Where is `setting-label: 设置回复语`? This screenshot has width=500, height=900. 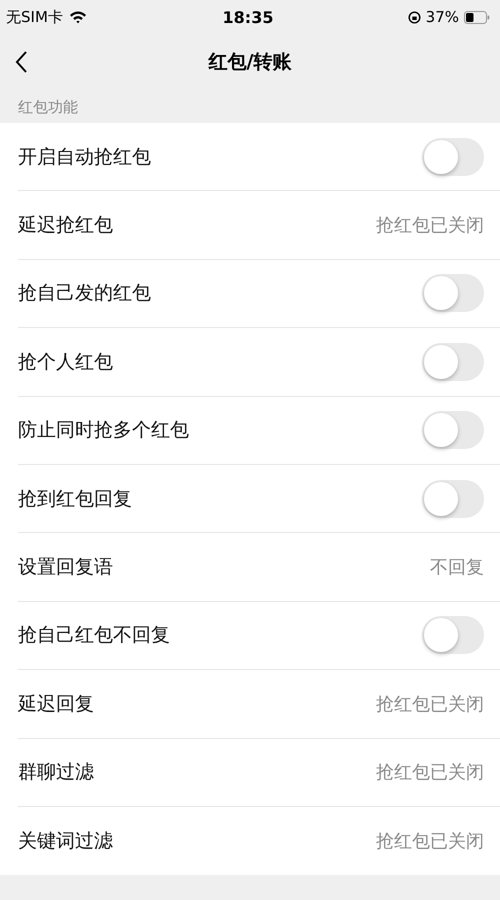 setting-label: 设置回复语 is located at coordinates (66, 567).